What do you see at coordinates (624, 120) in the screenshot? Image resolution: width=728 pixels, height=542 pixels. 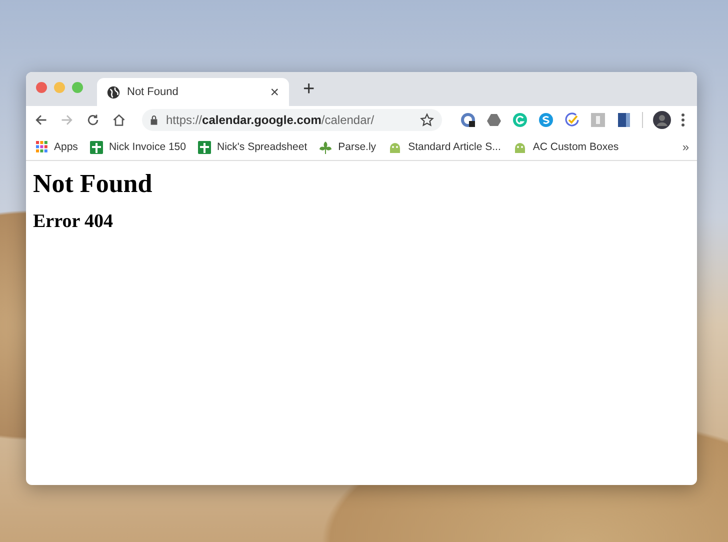 I see `document-extension-icon` at bounding box center [624, 120].